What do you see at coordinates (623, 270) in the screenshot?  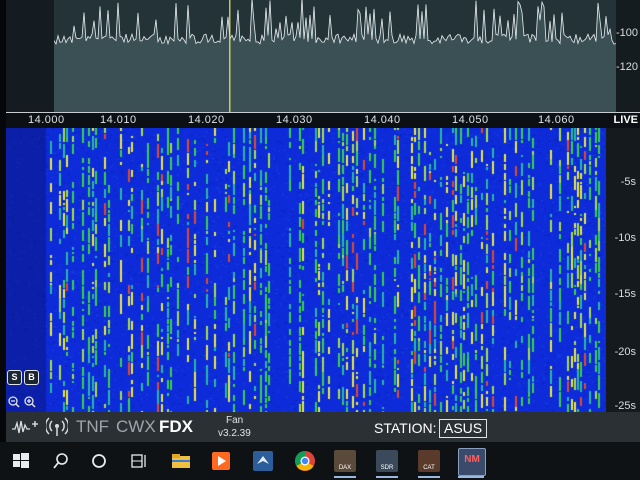 I see `waterfall-time-scale: -5s -10s -15s -20s -25s` at bounding box center [623, 270].